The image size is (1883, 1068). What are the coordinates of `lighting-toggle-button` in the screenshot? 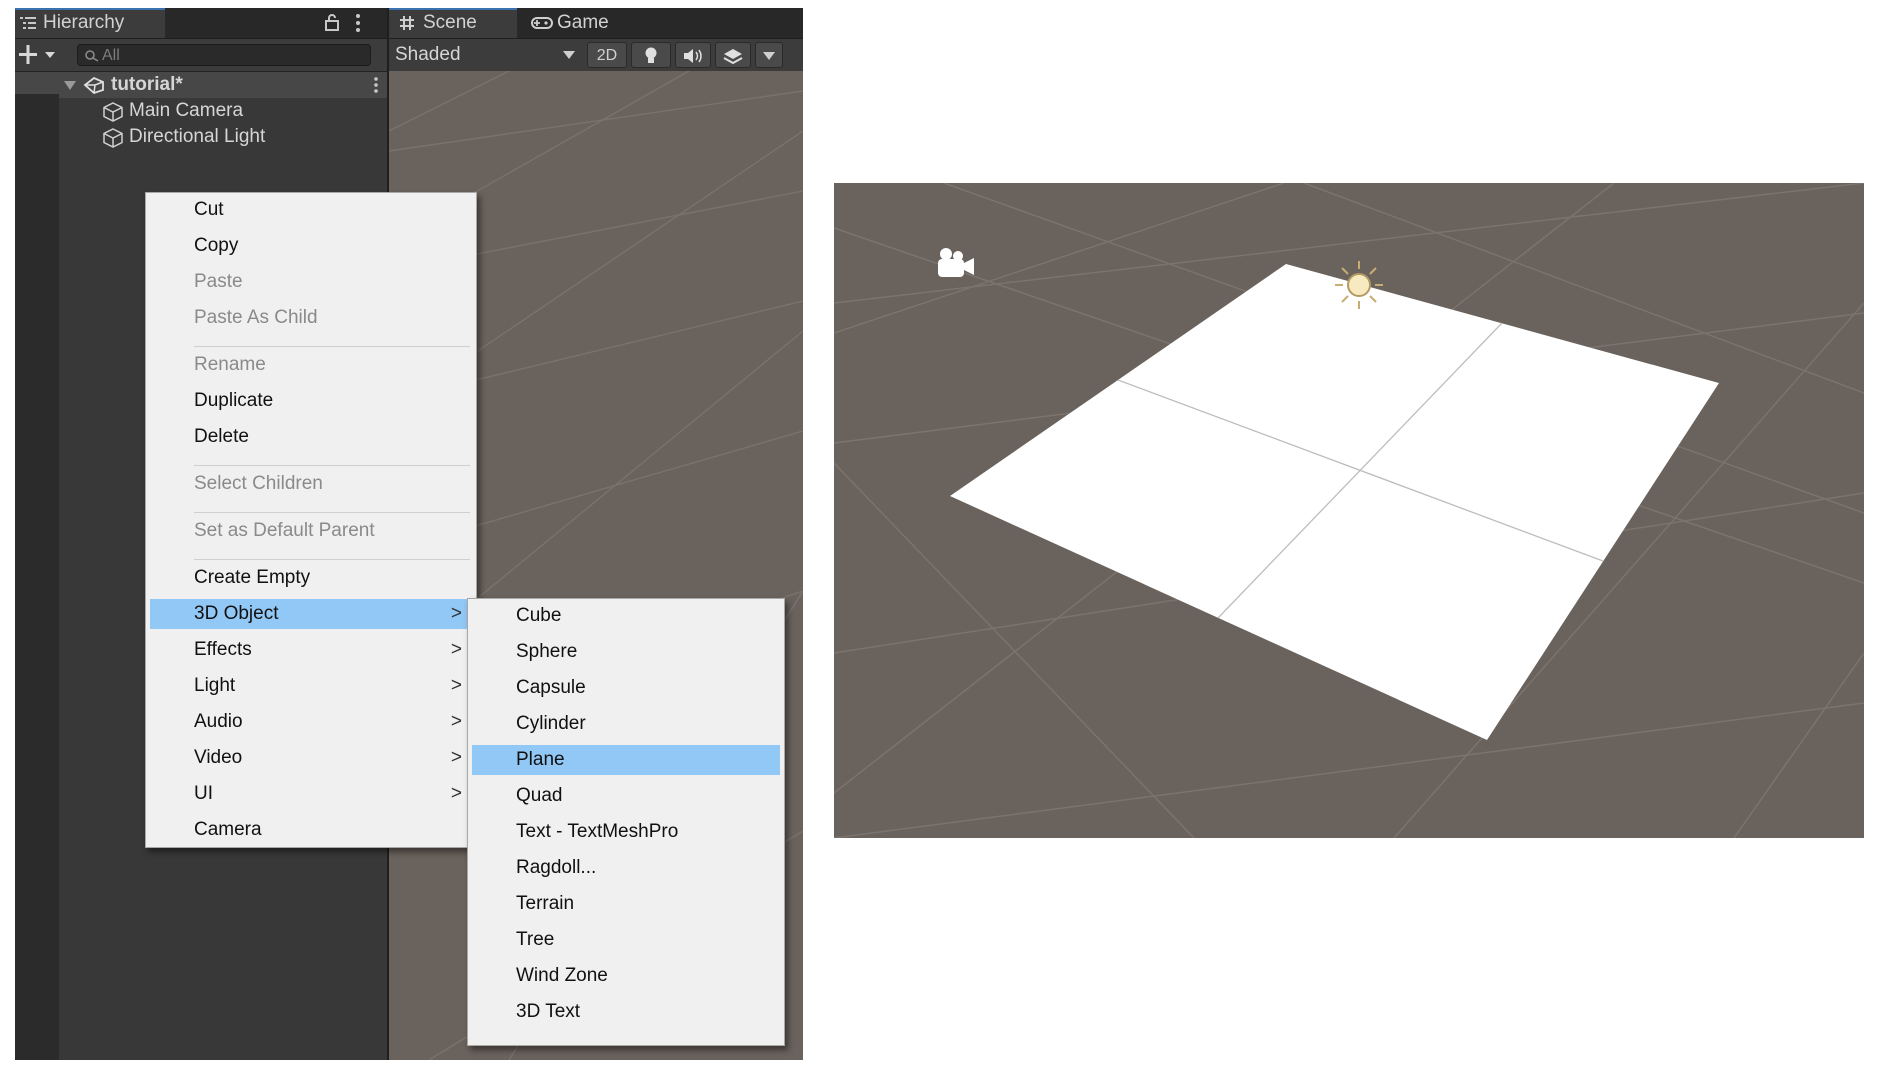 It's located at (651, 55).